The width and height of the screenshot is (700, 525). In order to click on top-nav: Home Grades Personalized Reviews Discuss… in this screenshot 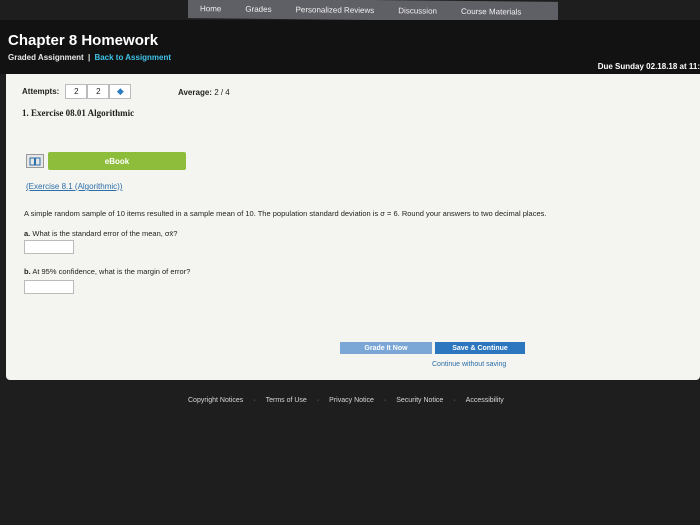, I will do `click(373, 11)`.